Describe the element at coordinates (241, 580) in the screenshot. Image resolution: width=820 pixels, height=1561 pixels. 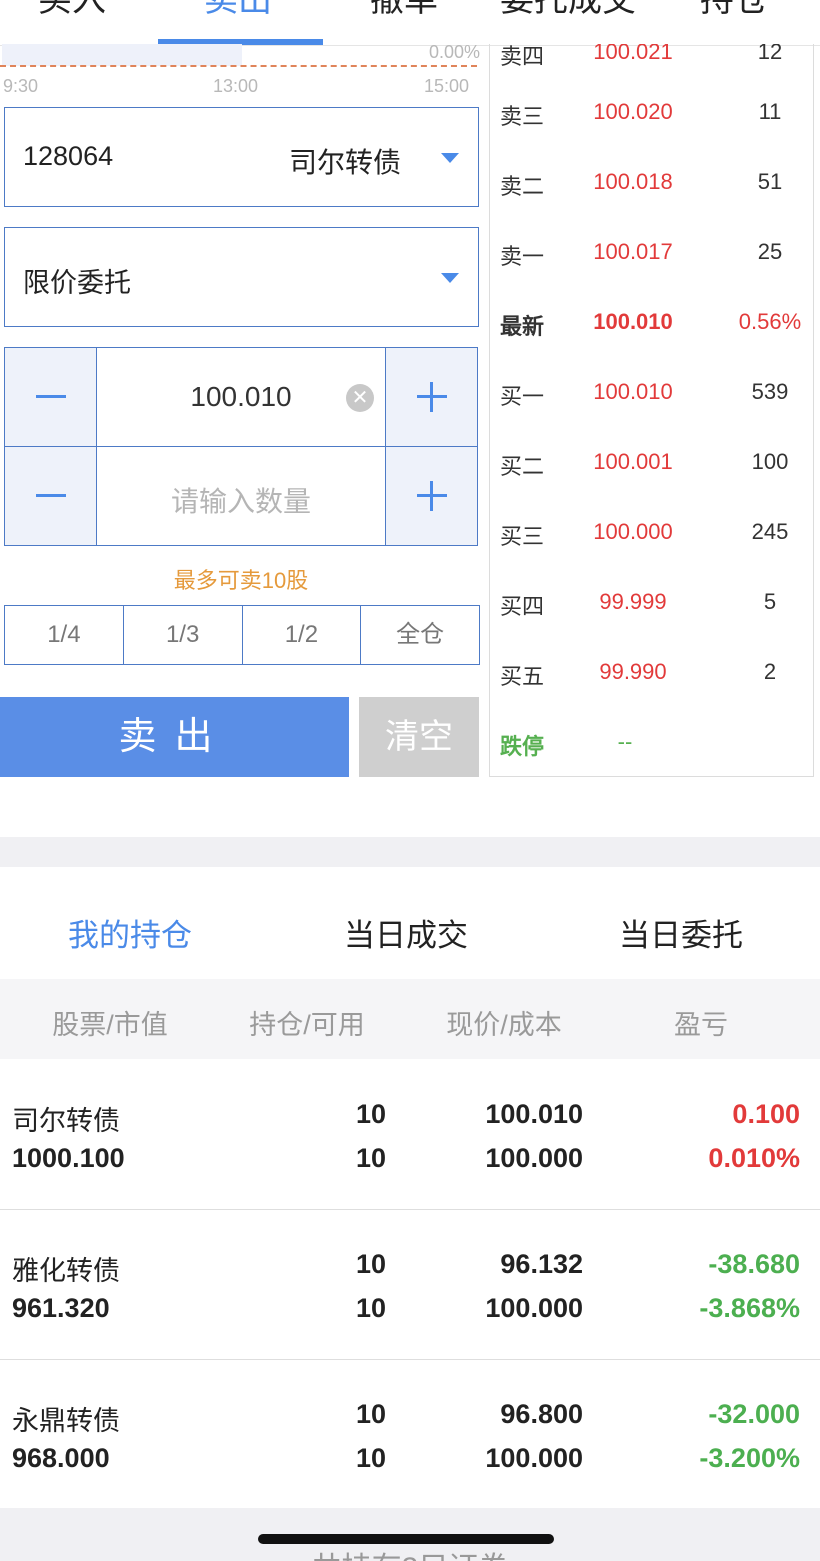
I see `max-sell-hint: 最多可卖10股` at that location.